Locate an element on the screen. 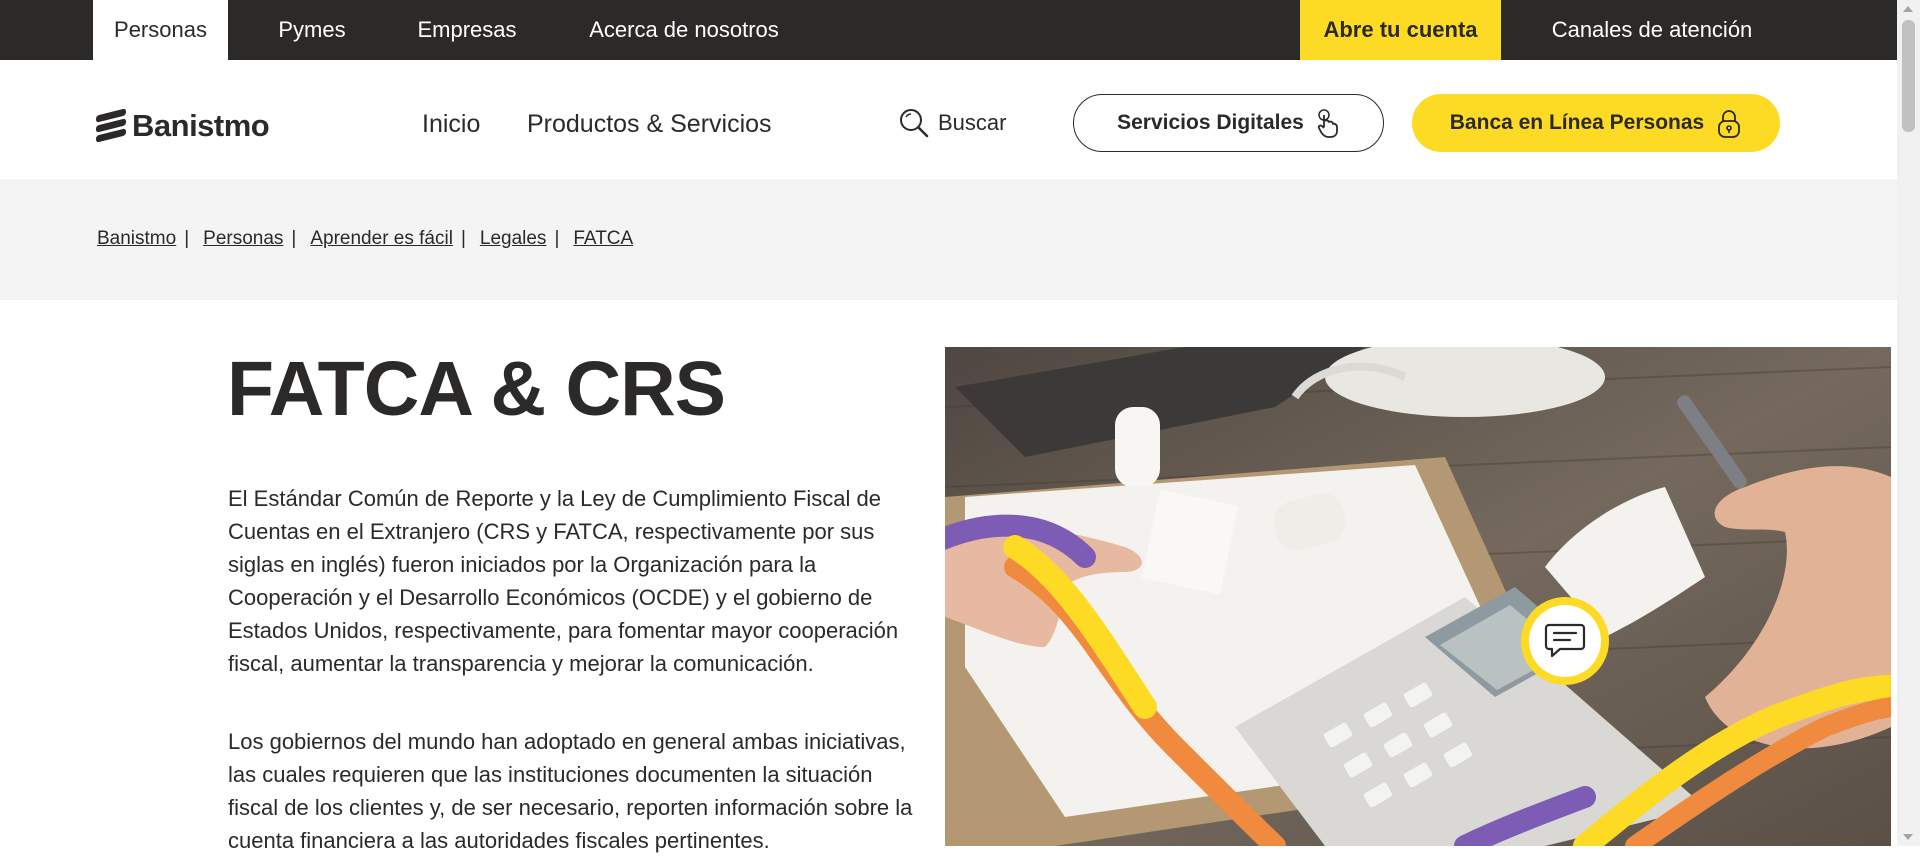 Image resolution: width=1920 pixels, height=857 pixels. tab-pymes: Pymes is located at coordinates (312, 30).